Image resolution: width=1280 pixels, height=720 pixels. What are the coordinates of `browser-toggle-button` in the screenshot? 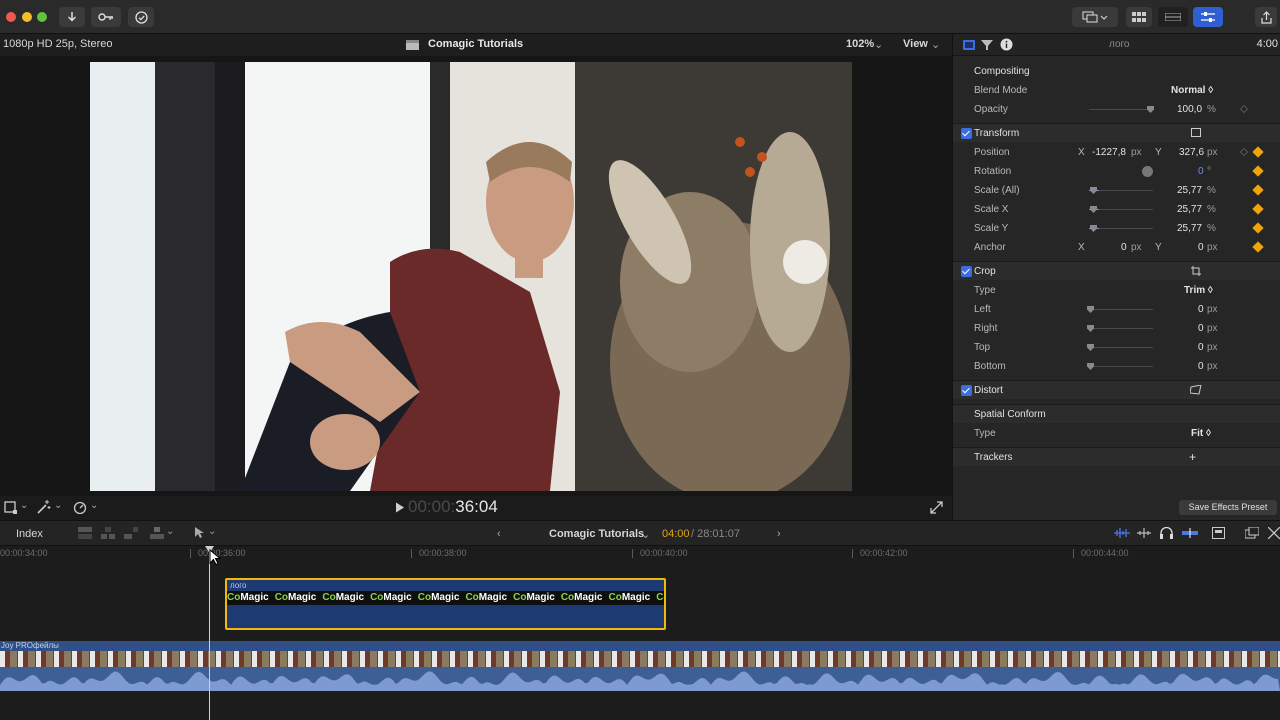 It's located at (1139, 17).